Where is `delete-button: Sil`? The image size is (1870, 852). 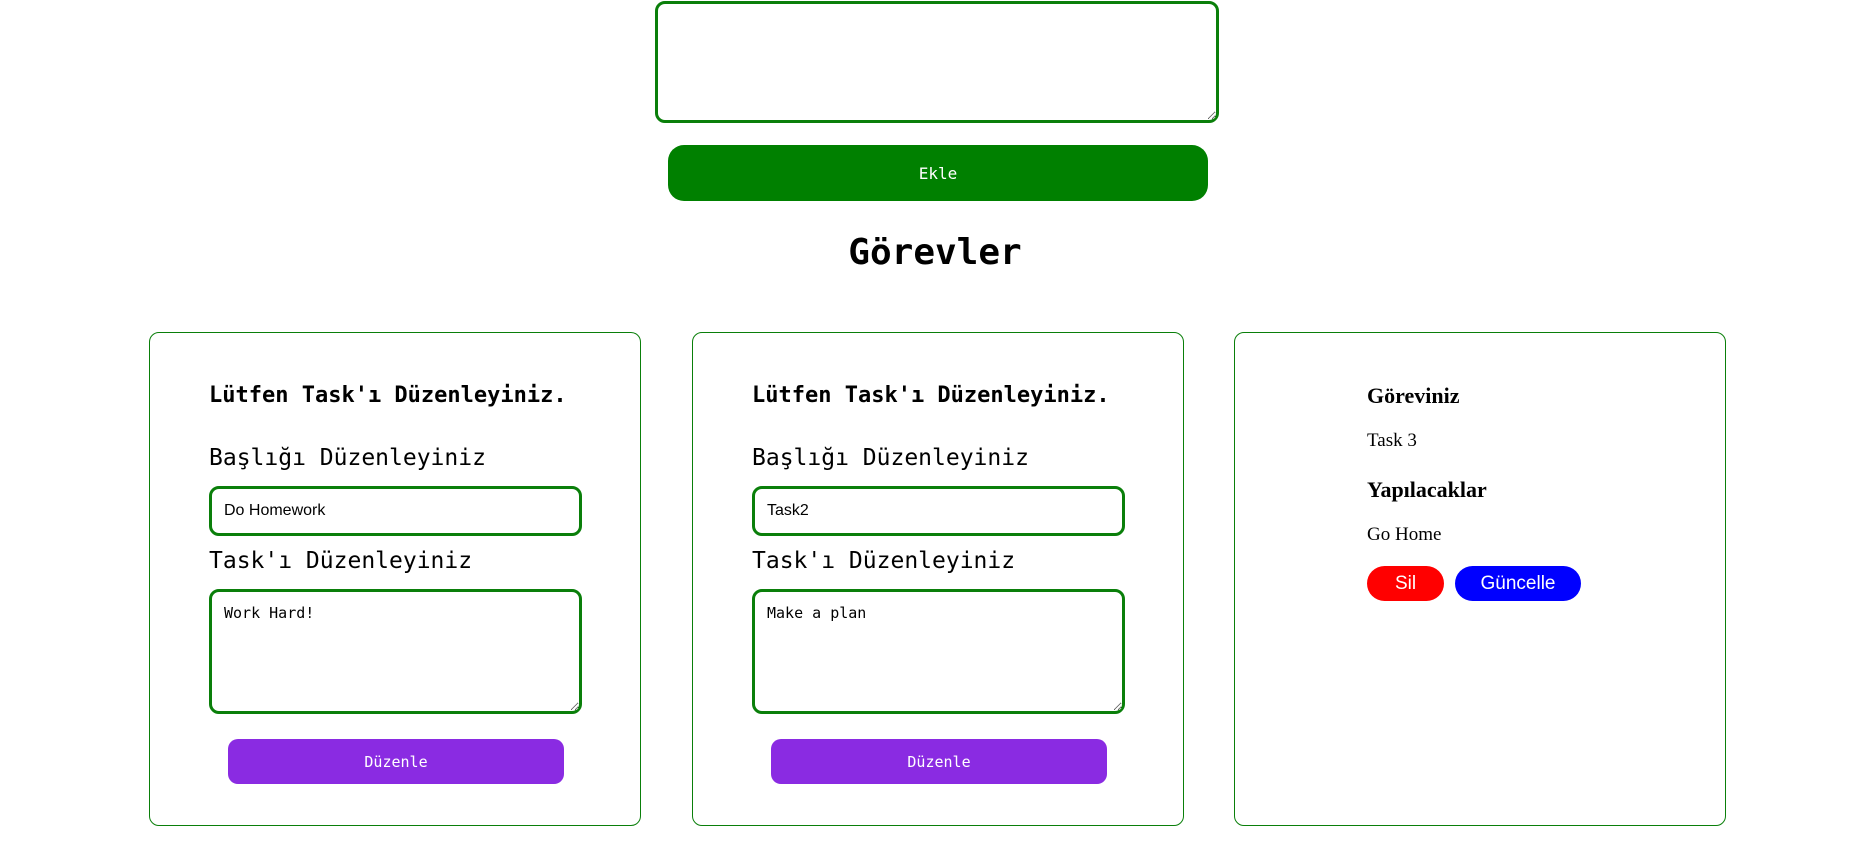
delete-button: Sil is located at coordinates (1405, 583).